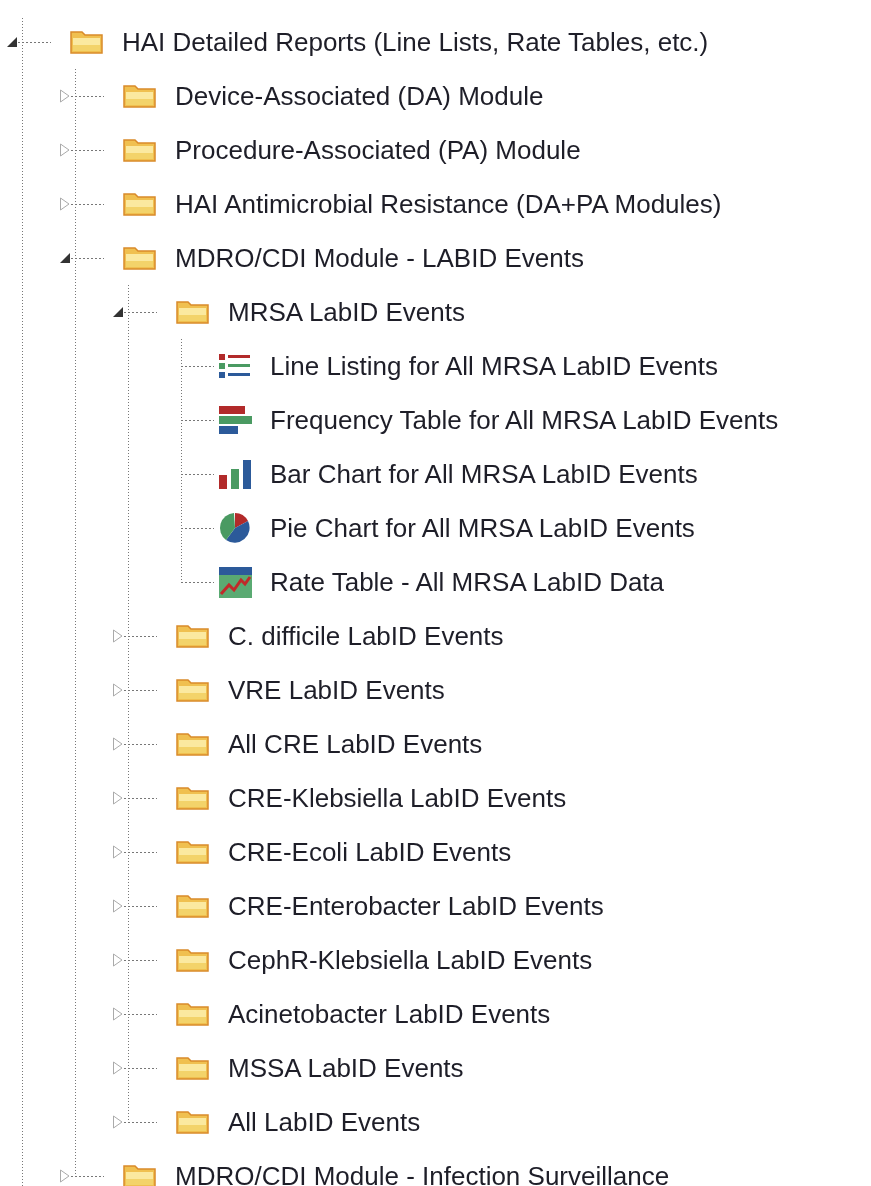 The height and width of the screenshot is (1186, 871). I want to click on tree-item-label: MRSA LabID Events, so click(346, 312).